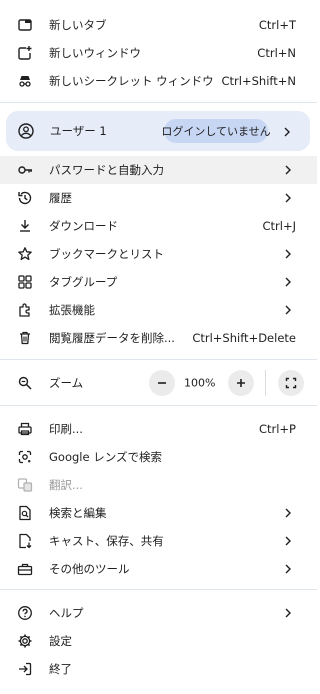 This screenshot has width=320, height=694. Describe the element at coordinates (25, 513) in the screenshot. I see `find-in-page-icon` at that location.